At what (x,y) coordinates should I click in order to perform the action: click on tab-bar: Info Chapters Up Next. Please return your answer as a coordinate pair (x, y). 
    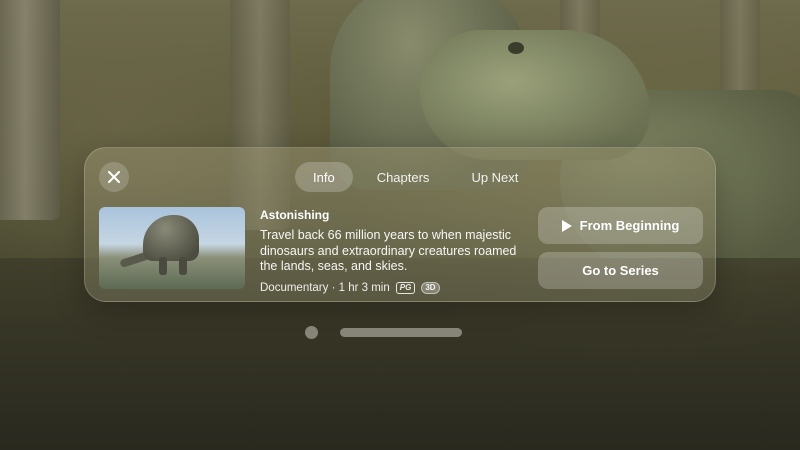
    Looking at the image, I should click on (415, 177).